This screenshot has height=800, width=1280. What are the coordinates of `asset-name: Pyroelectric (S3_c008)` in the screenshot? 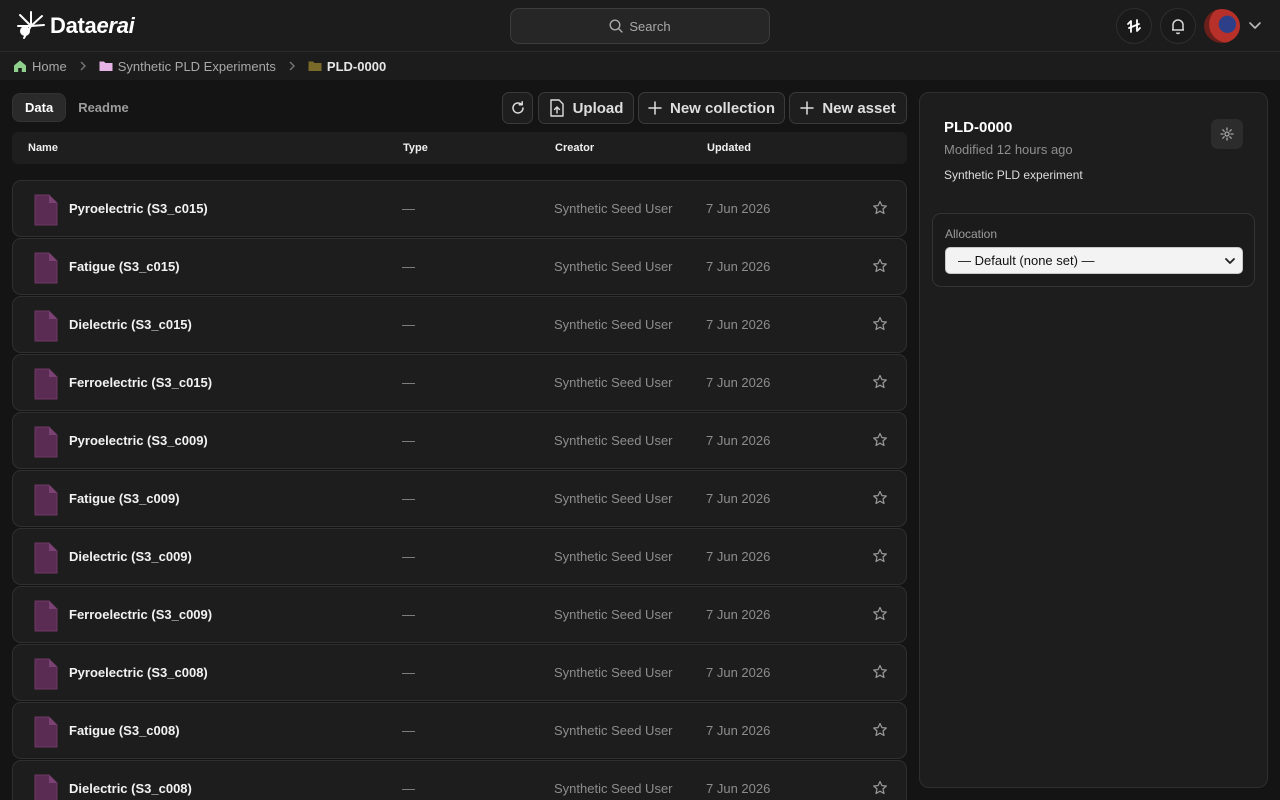 It's located at (138, 672).